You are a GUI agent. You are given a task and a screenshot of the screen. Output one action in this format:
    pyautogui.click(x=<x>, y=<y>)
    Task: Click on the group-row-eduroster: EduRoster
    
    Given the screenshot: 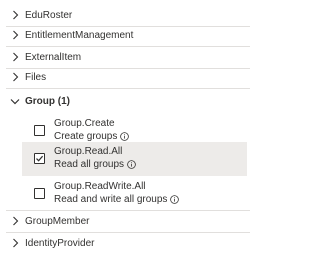 What is the action you would take?
    pyautogui.click(x=127, y=15)
    